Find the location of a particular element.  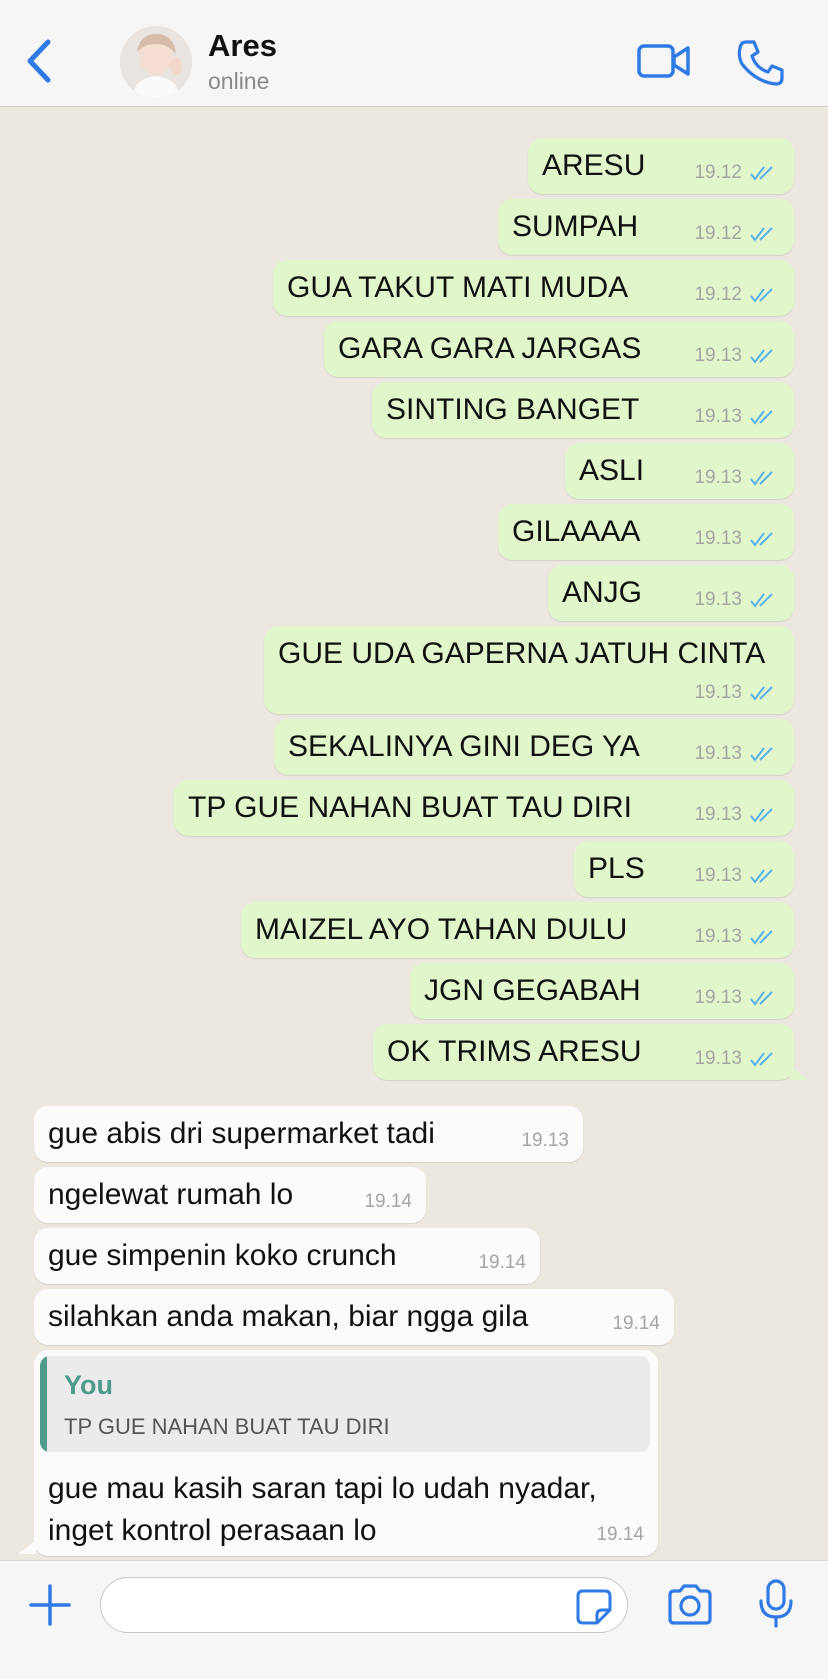

outgoing-message: PLS 19.13 is located at coordinates (684, 869).